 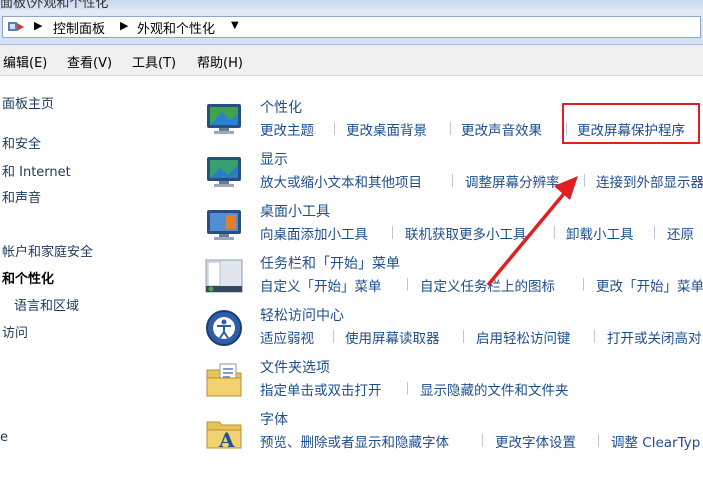 What do you see at coordinates (154, 61) in the screenshot?
I see `menu-tools: 工具(T)` at bounding box center [154, 61].